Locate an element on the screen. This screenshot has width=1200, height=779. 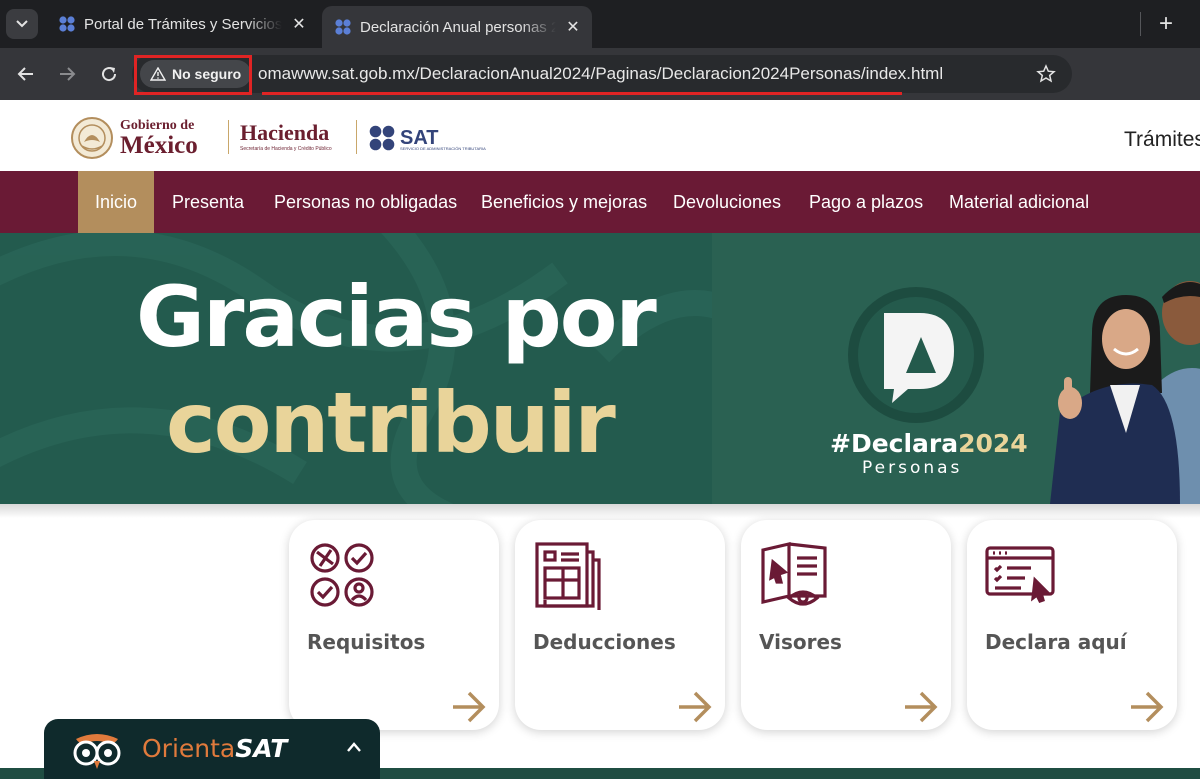
orienta-prefix: Orienta is located at coordinates (189, 748).